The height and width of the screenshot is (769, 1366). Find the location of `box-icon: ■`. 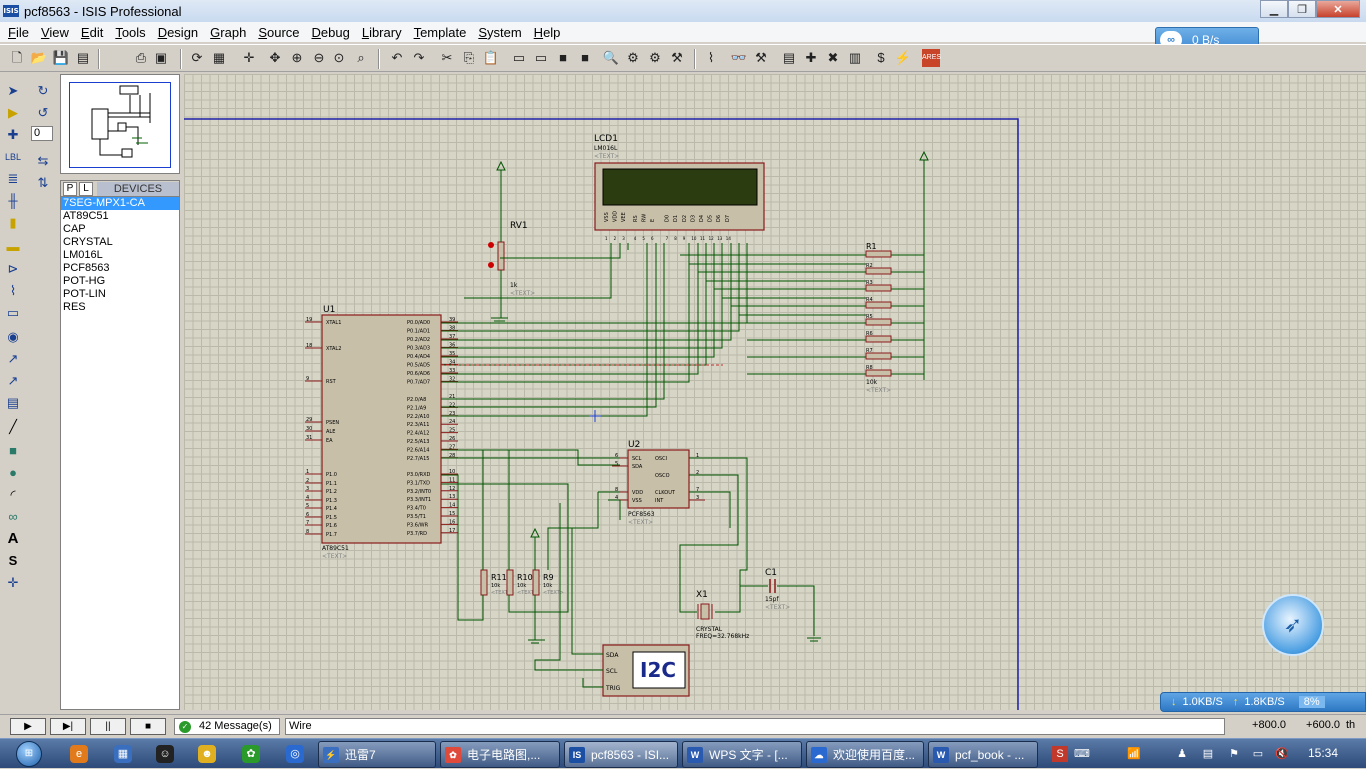

box-icon: ■ is located at coordinates (13, 451).